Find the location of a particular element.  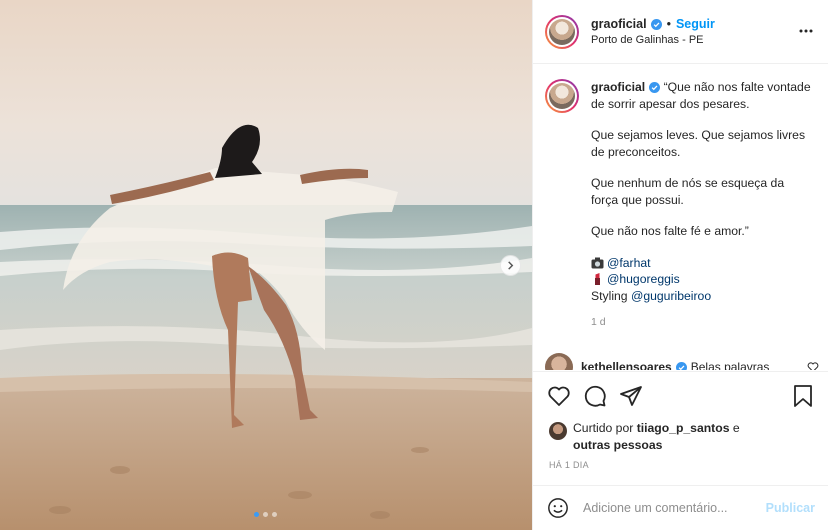

credit-mention-photo: @farhat is located at coordinates (629, 263).